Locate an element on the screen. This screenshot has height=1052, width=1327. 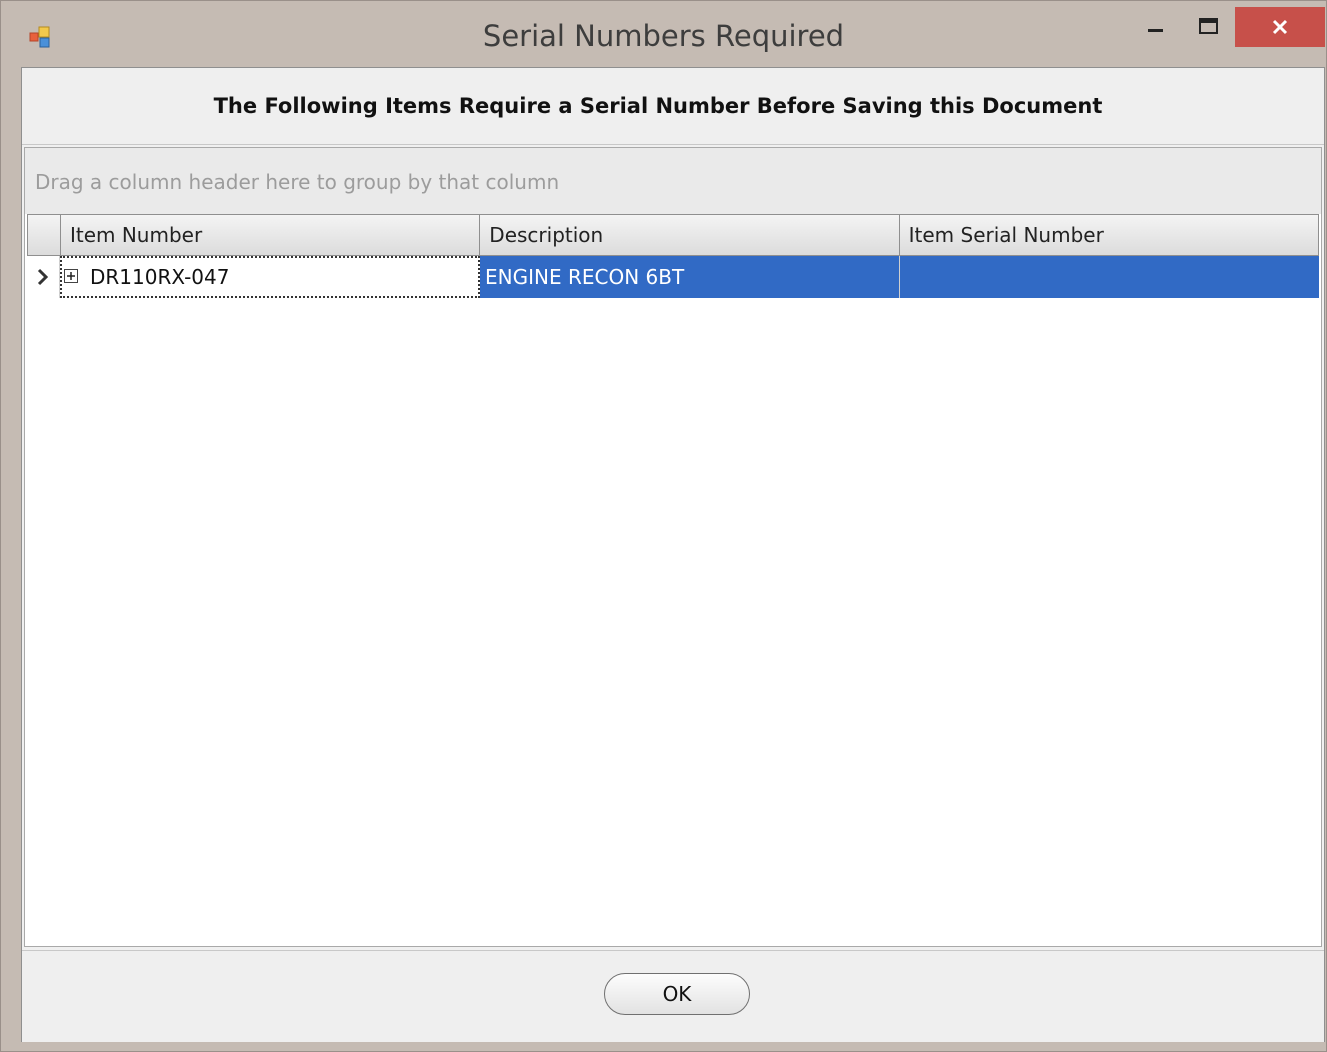
maximize-icon is located at coordinates (1208, 26).